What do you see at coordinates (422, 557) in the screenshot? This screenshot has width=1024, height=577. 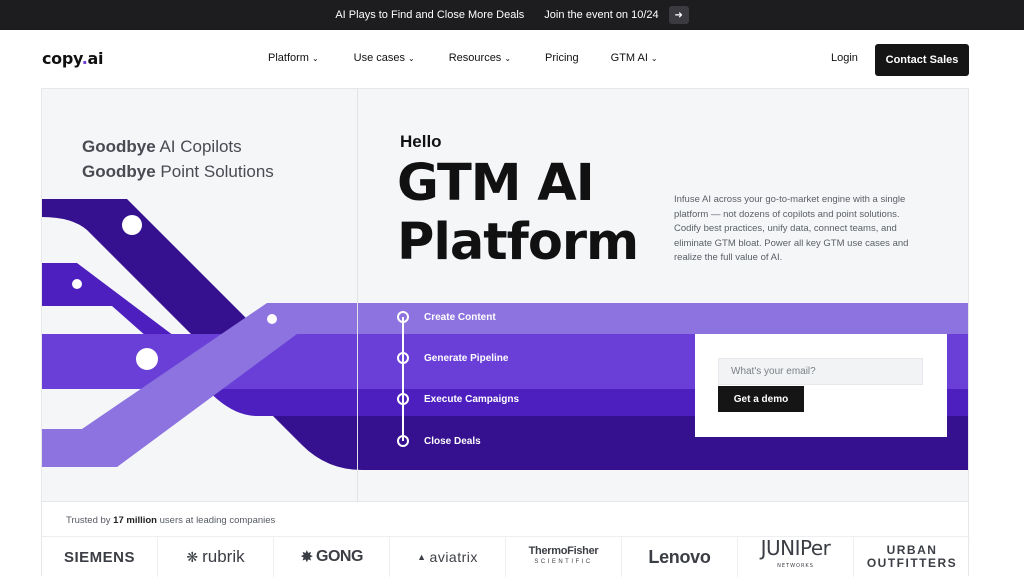 I see `aviatrix-mark-icon: ▲` at bounding box center [422, 557].